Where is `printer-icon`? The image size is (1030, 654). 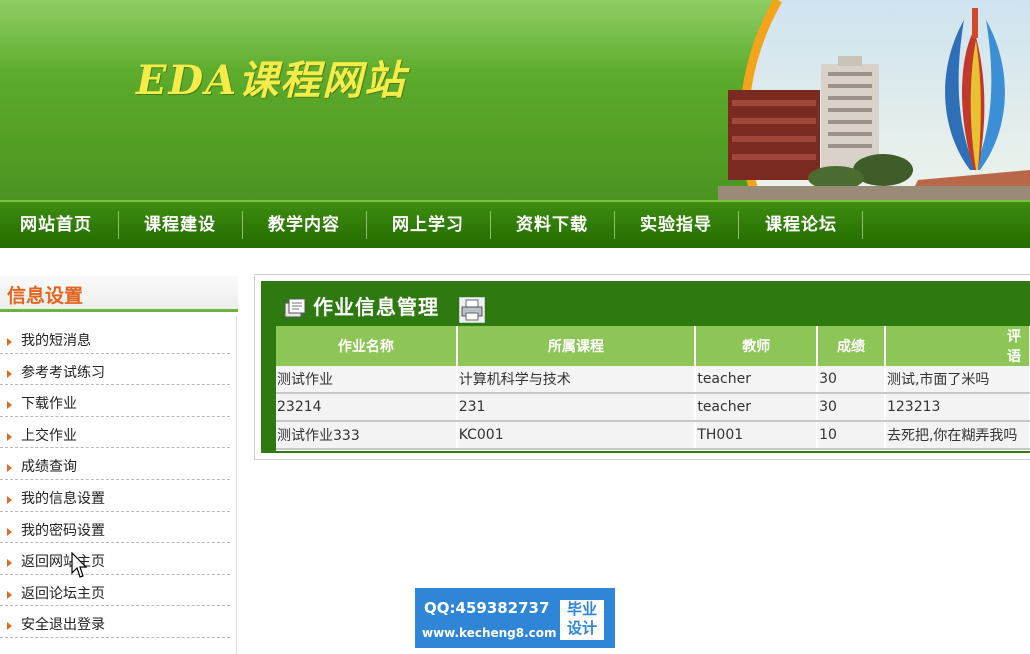 printer-icon is located at coordinates (472, 310).